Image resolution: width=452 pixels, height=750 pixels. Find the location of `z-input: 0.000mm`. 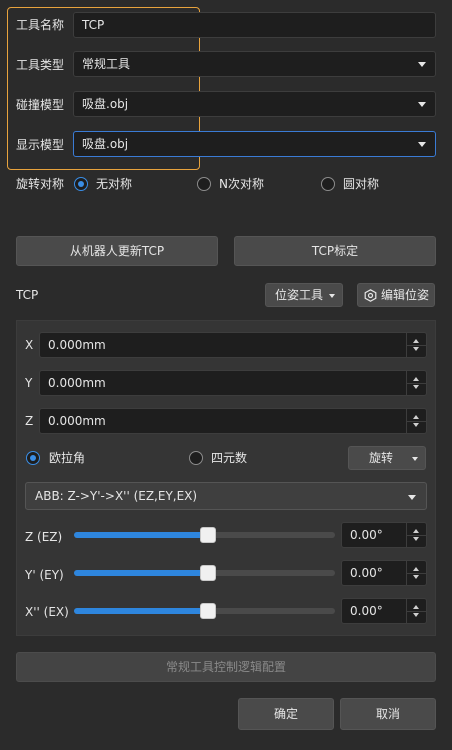

z-input: 0.000mm is located at coordinates (233, 421).